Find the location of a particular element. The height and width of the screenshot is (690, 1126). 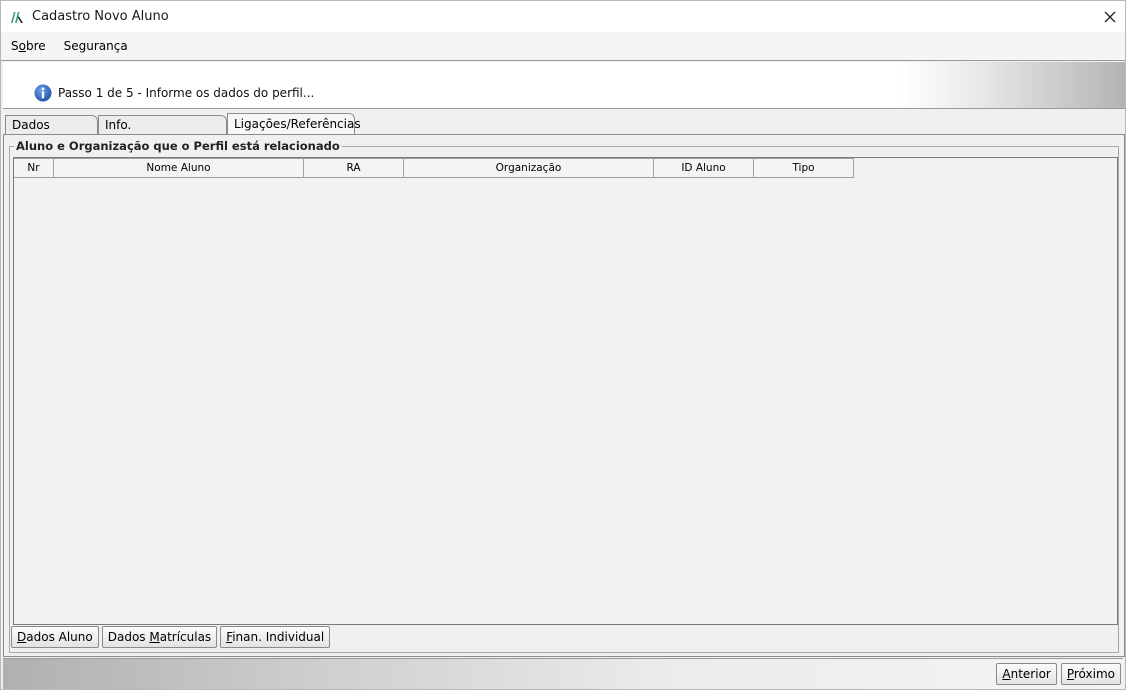

column-header-id-aluno: ID Aluno is located at coordinates (704, 168).